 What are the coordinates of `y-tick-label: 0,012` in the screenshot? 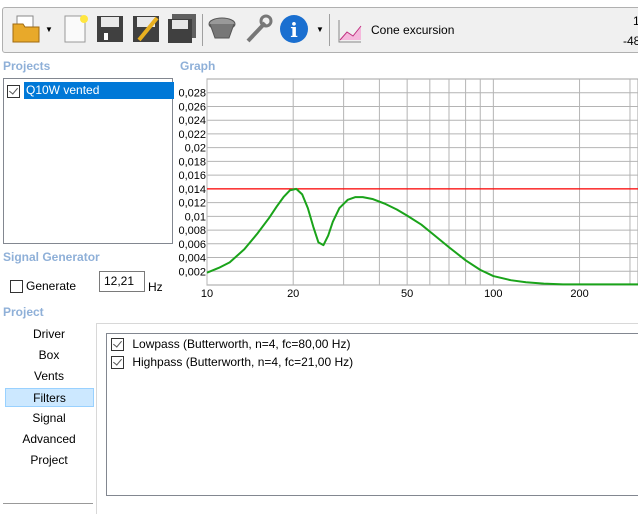 It's located at (192, 204).